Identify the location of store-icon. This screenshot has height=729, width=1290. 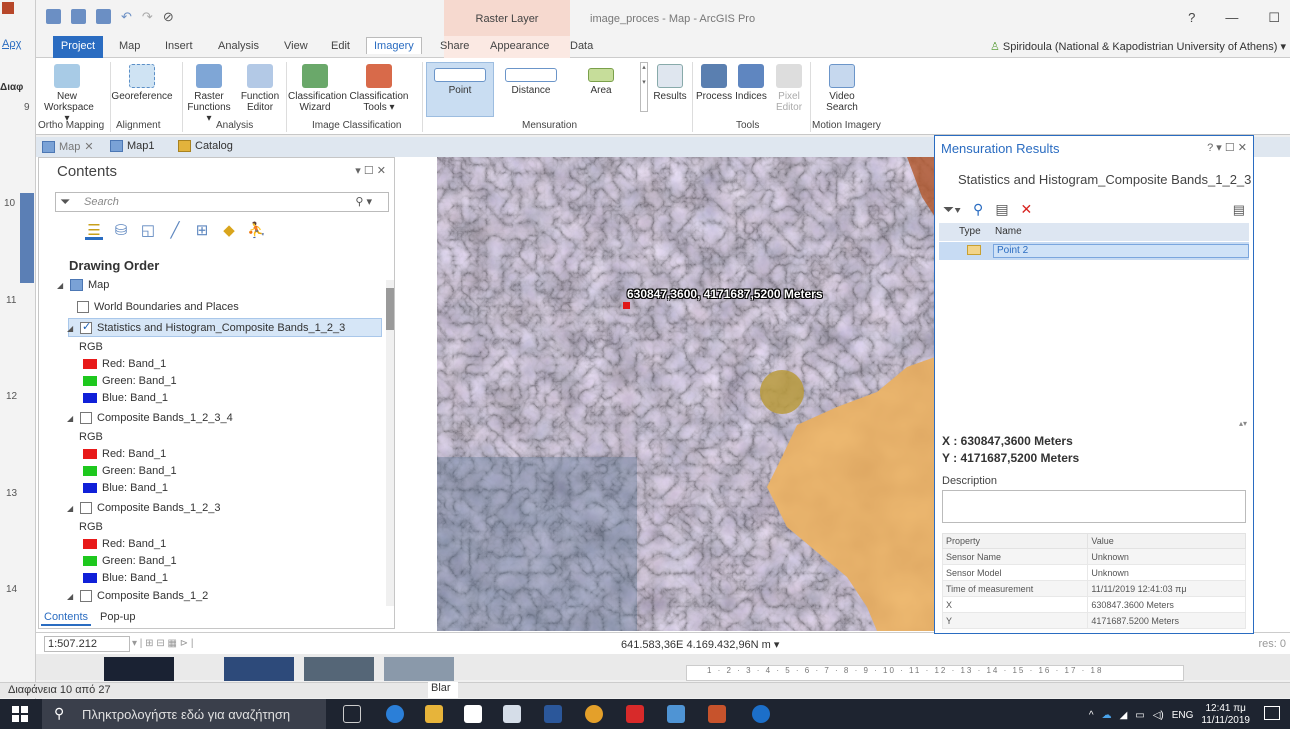
(473, 714).